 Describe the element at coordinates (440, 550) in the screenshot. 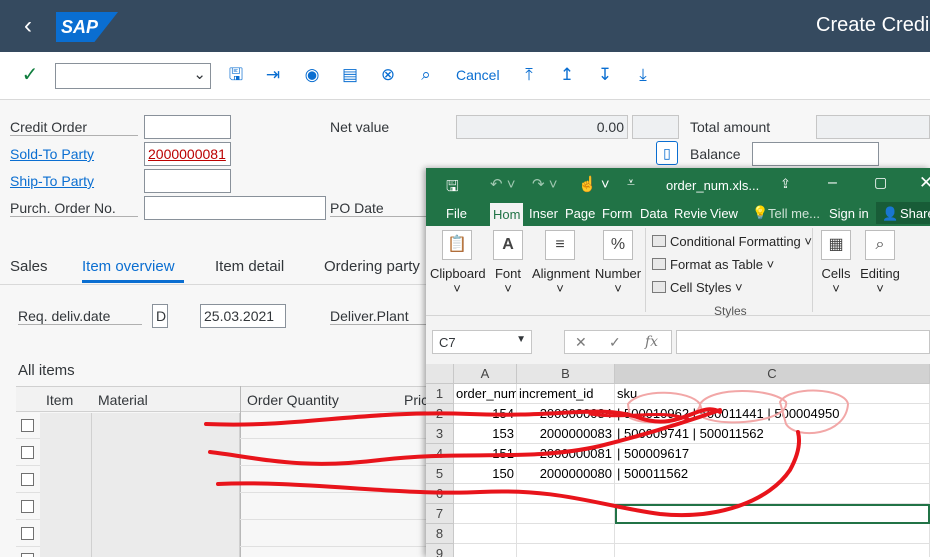

I see `row-header: 9` at that location.